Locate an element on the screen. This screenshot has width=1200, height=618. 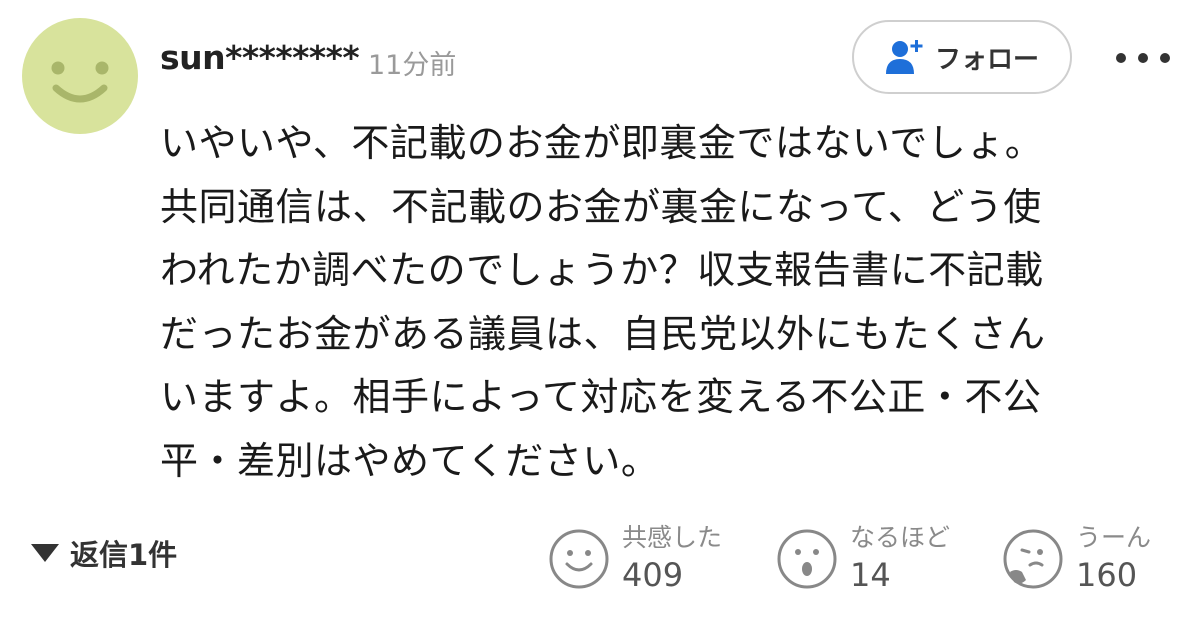
comment-line: だったお金がある議員は、自民党以外にもたくさん is located at coordinates (603, 333).